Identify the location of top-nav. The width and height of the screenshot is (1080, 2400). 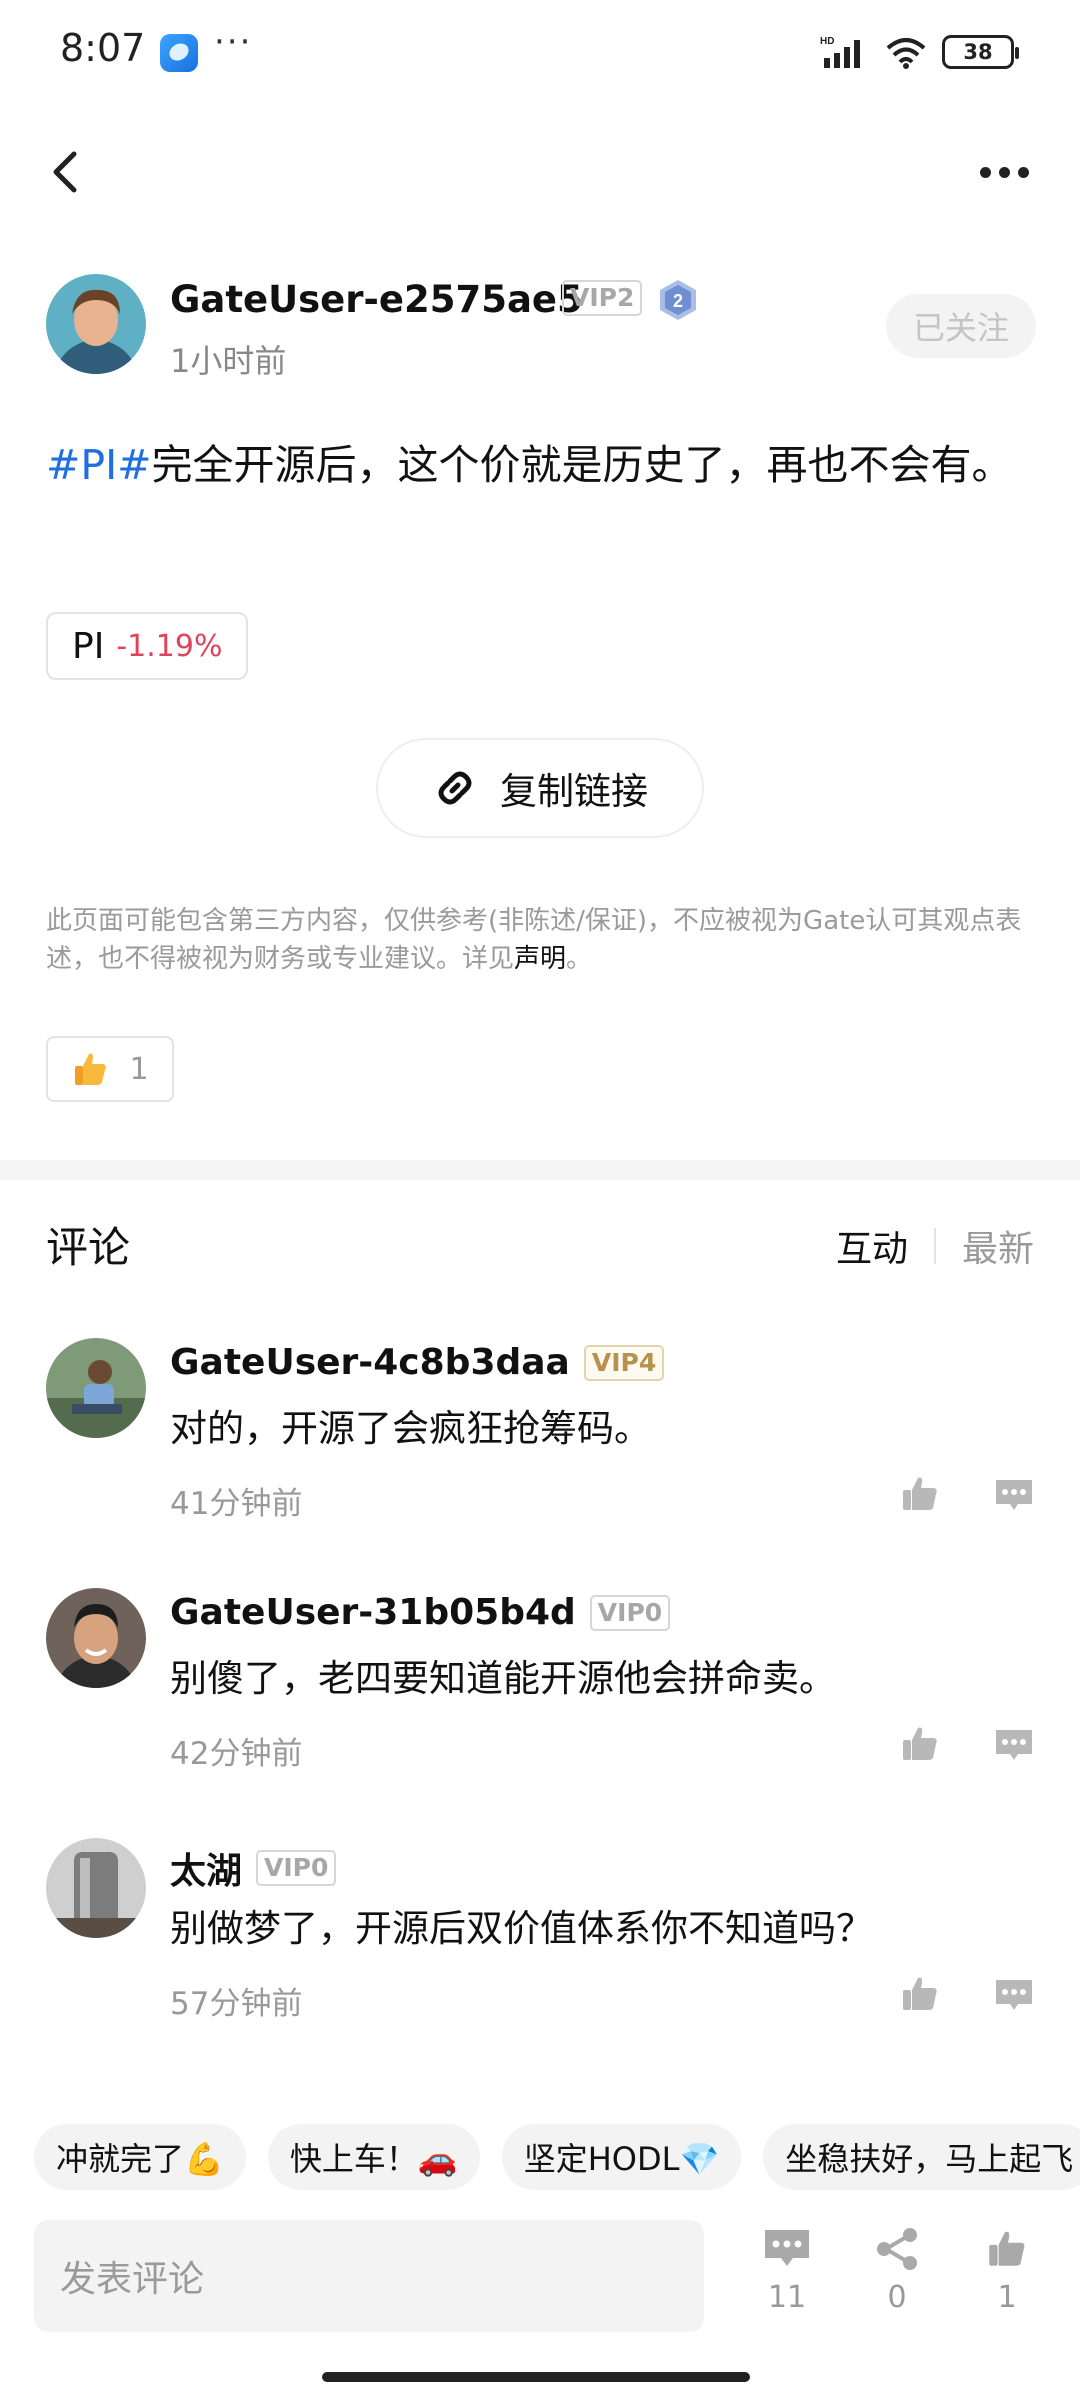
(540, 170).